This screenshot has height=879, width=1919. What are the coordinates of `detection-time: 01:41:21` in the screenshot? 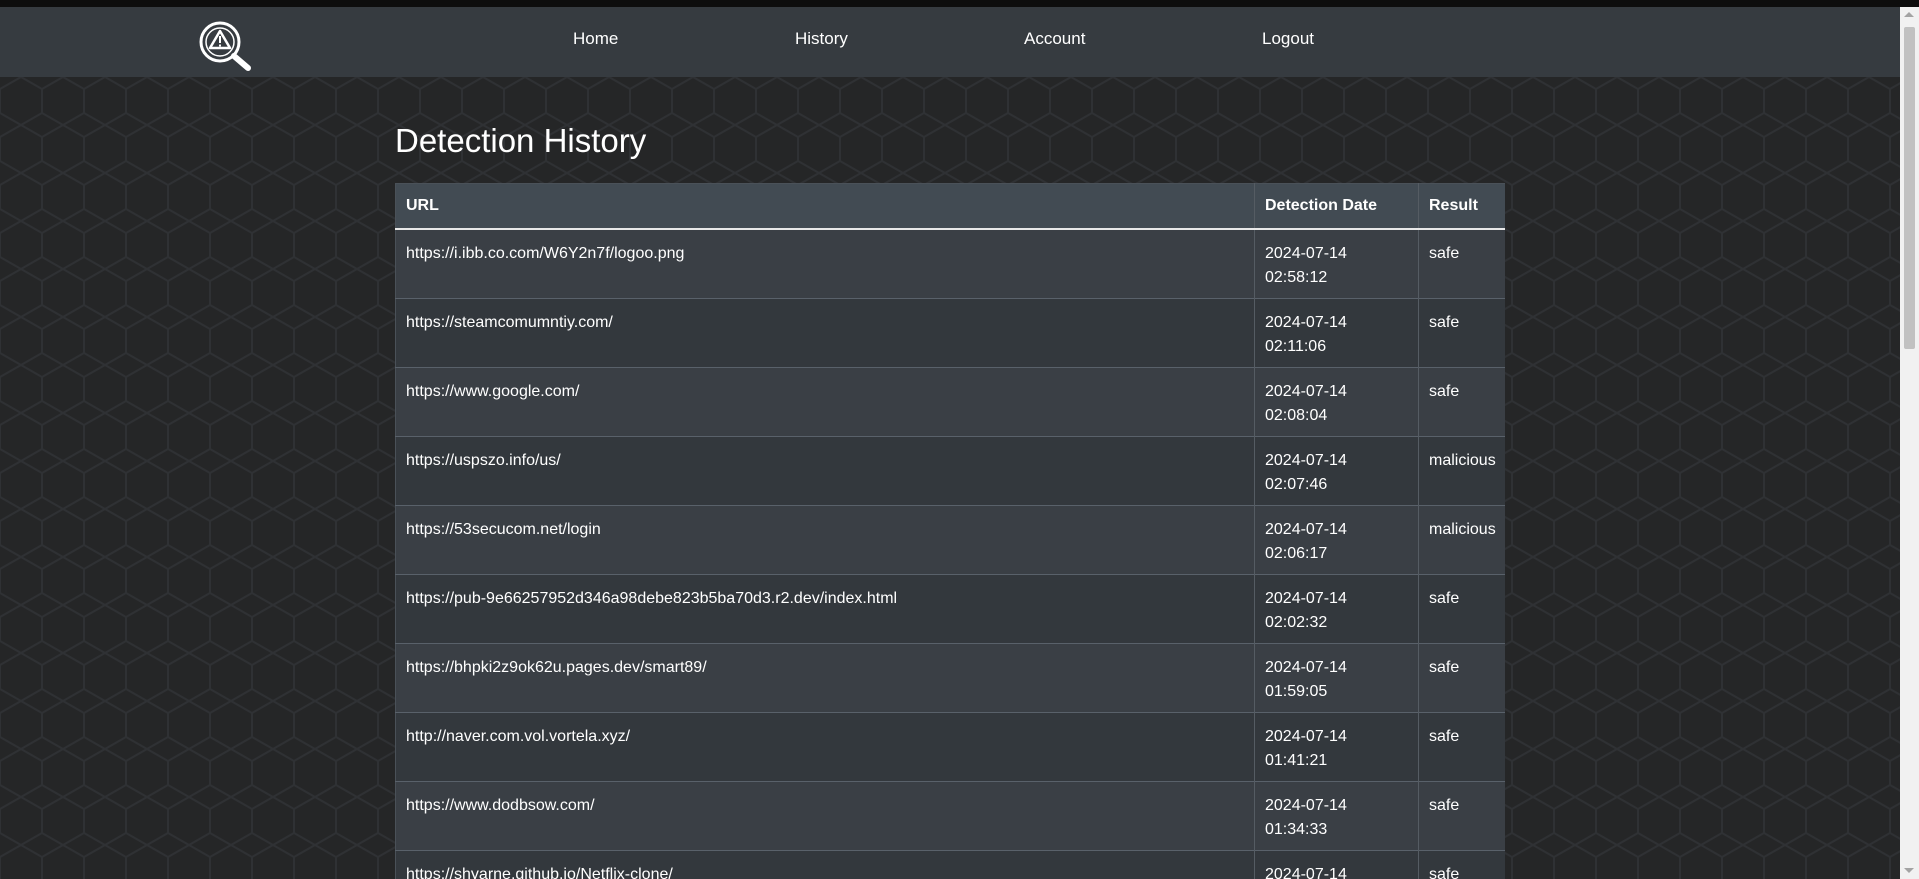 It's located at (1296, 760).